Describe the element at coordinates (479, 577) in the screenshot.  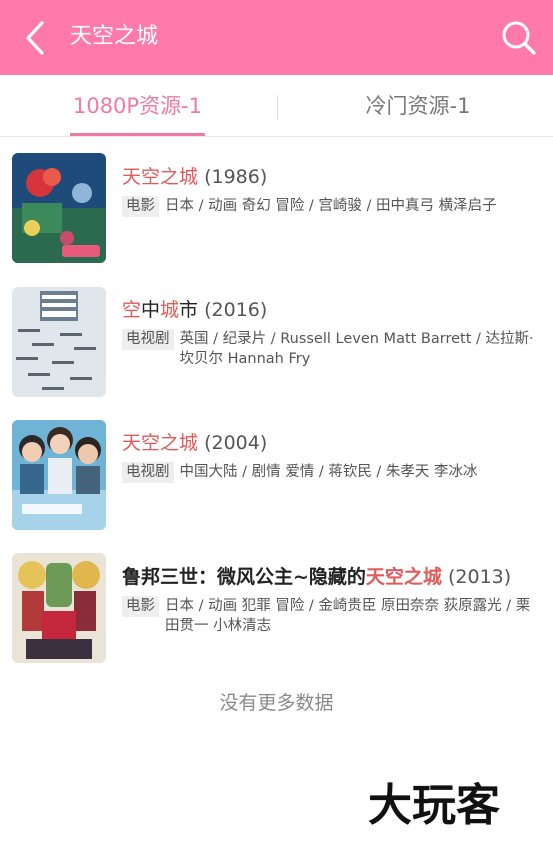
I see `item-year: (2013)` at that location.